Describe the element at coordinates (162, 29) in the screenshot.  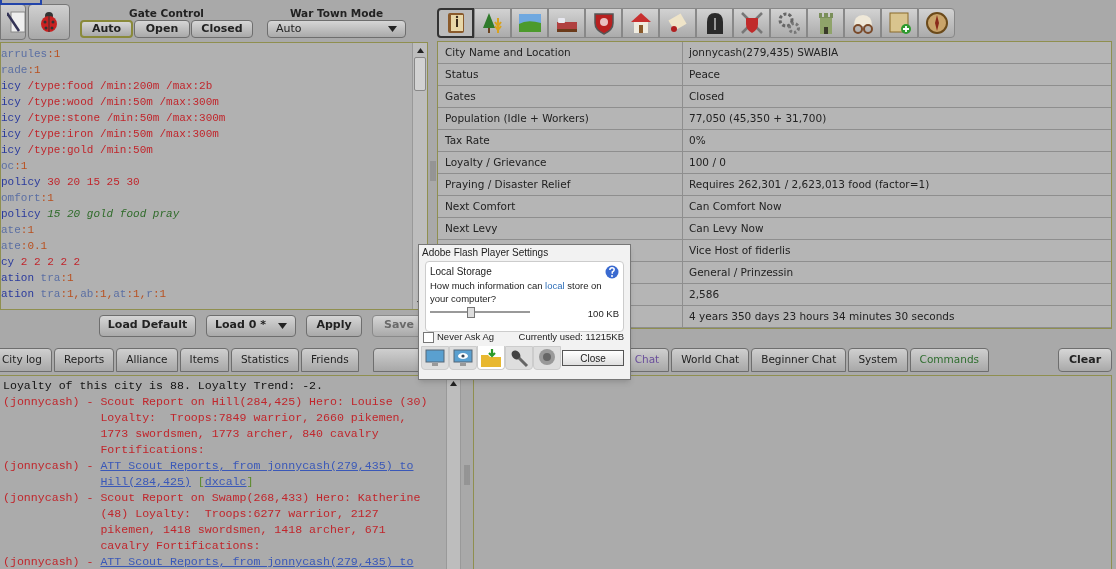
I see `gate-option-button: Open` at that location.